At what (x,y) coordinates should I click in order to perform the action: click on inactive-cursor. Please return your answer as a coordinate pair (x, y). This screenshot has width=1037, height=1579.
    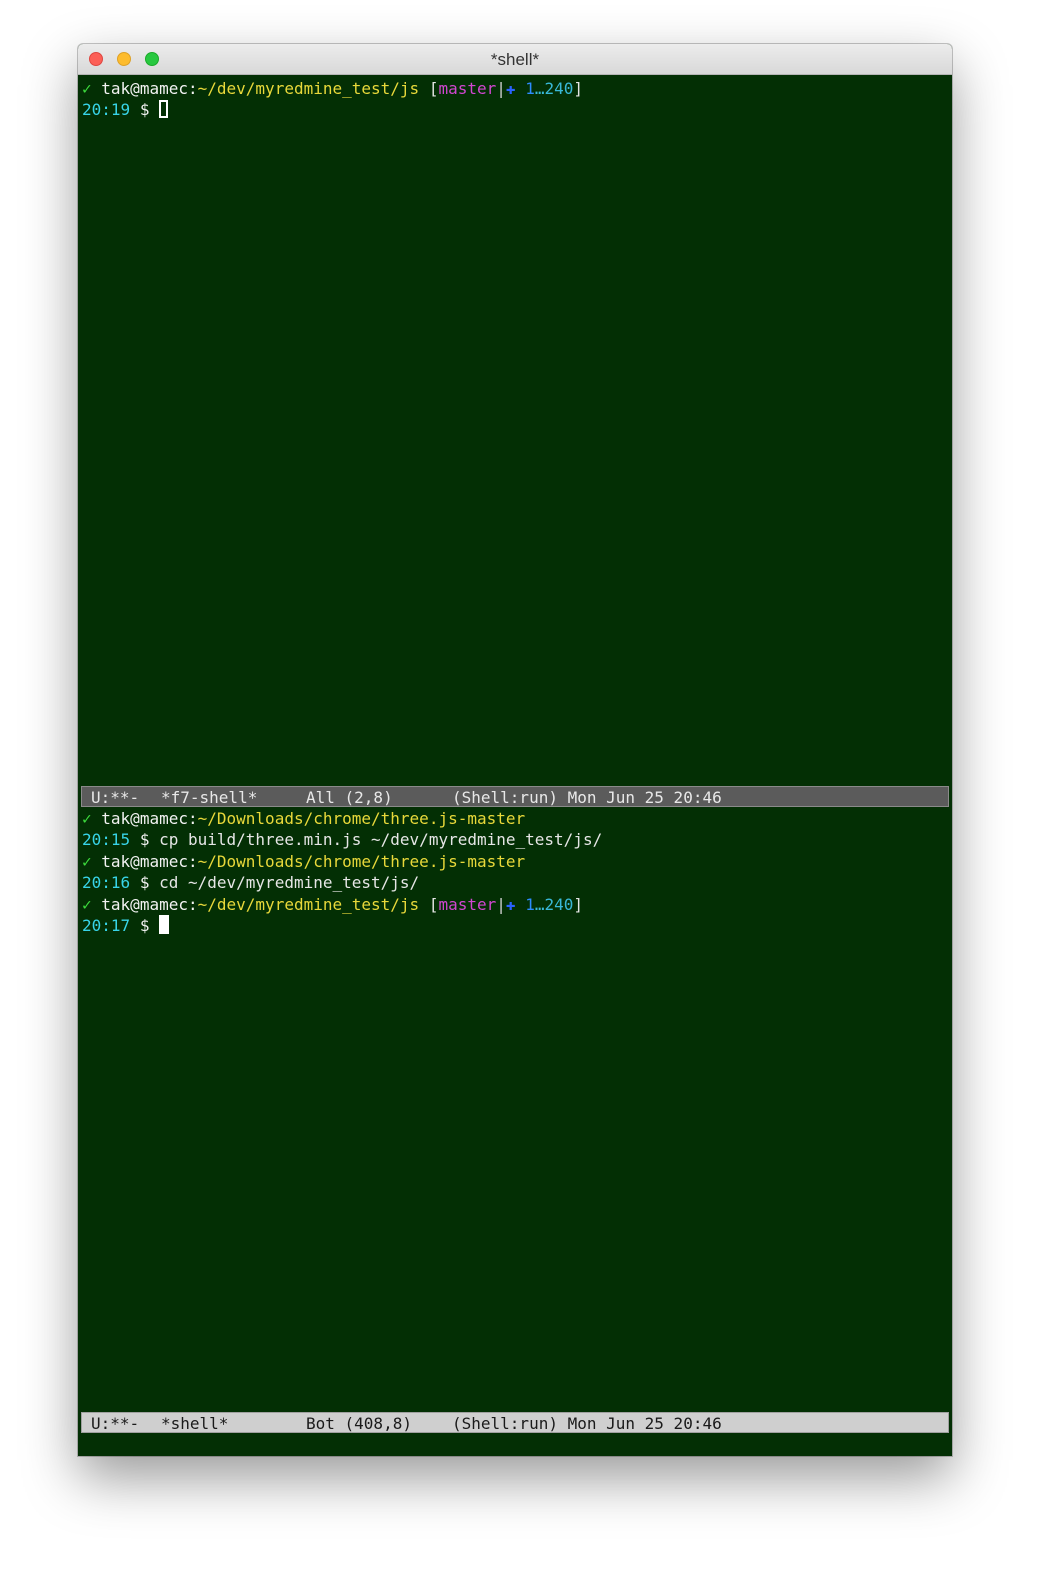
    Looking at the image, I should click on (164, 109).